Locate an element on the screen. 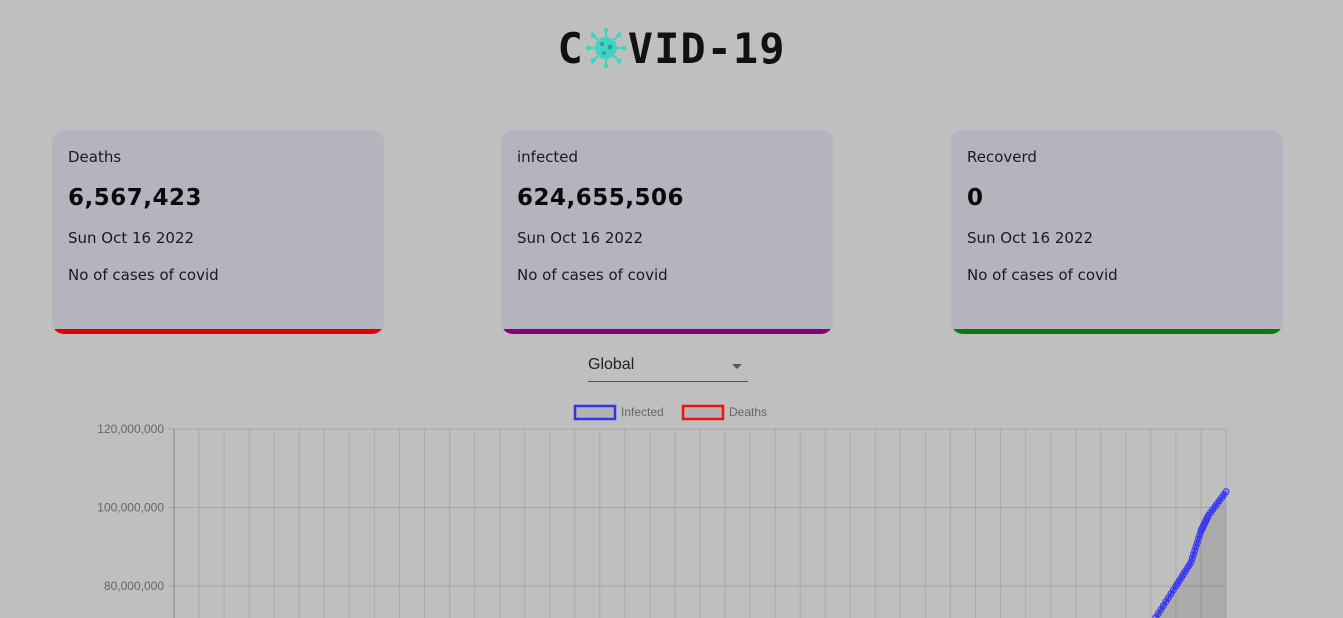  card-title: infected is located at coordinates (548, 157).